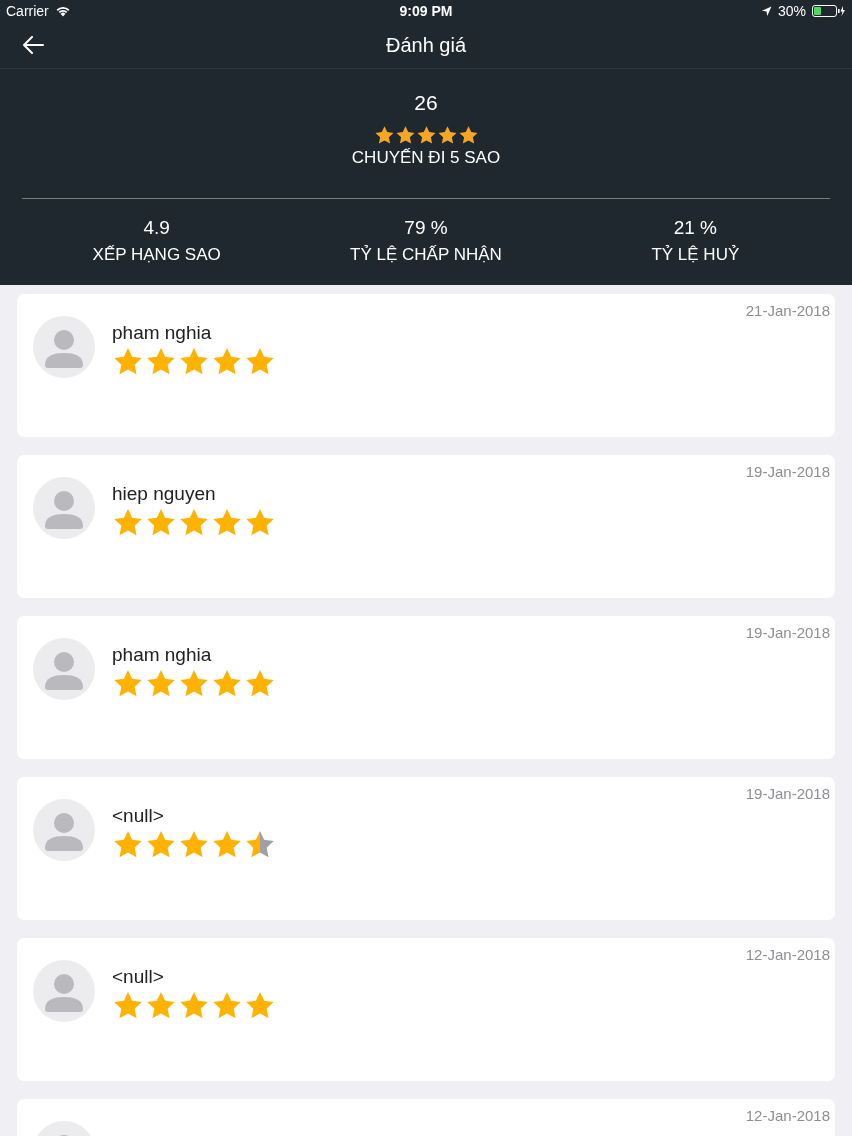  I want to click on stat-label: TỶ LỆ CHẤP NHẬN, so click(426, 255).